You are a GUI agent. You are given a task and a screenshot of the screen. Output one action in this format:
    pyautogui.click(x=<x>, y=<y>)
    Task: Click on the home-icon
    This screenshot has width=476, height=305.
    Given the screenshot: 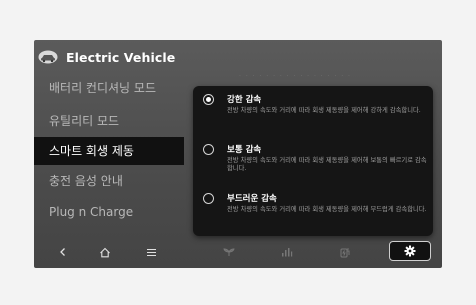 What is the action you would take?
    pyautogui.click(x=105, y=252)
    